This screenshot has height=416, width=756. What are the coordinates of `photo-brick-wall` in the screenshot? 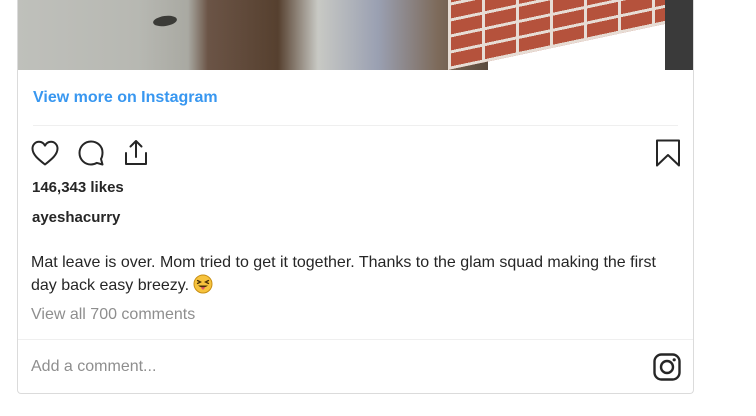 It's located at (570, 35).